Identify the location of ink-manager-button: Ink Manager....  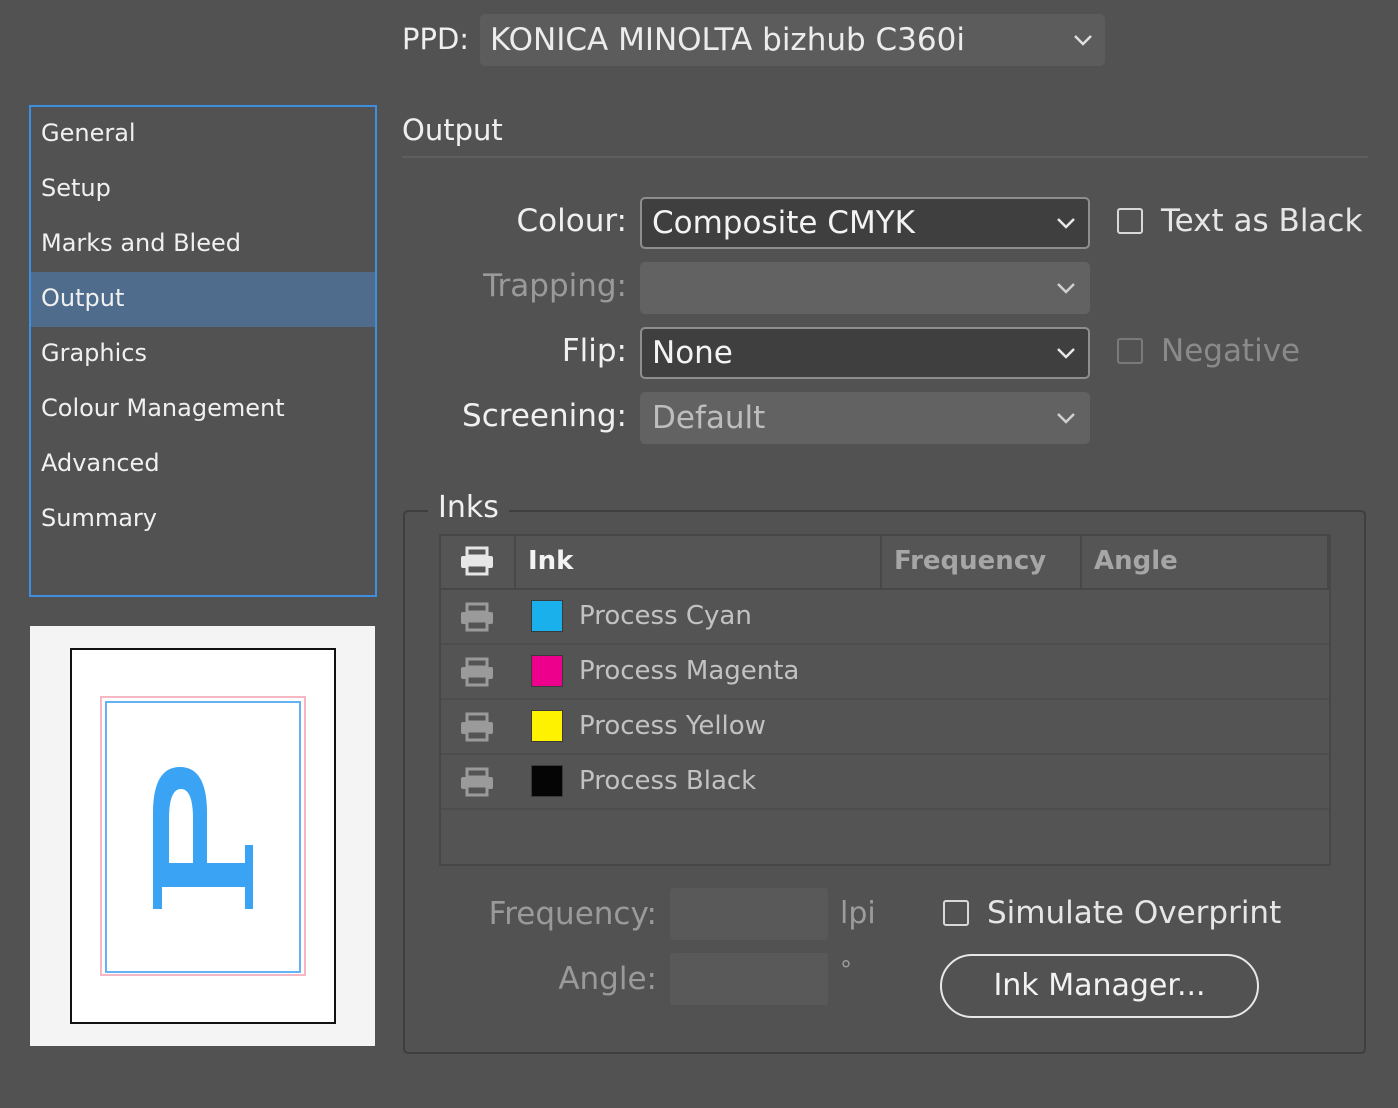
(1099, 986).